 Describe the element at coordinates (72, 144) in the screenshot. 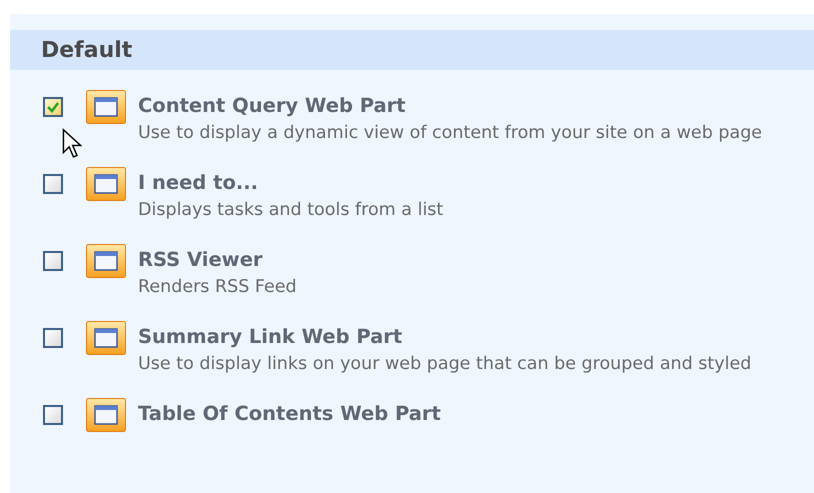

I see `mouse-pointer-icon` at that location.